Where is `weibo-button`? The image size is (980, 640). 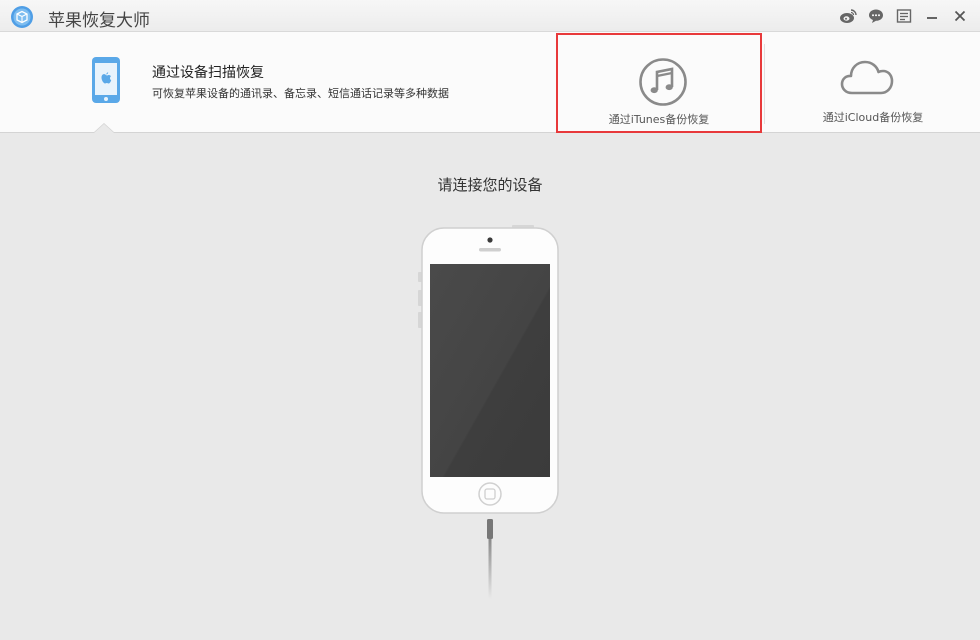
weibo-button is located at coordinates (848, 16).